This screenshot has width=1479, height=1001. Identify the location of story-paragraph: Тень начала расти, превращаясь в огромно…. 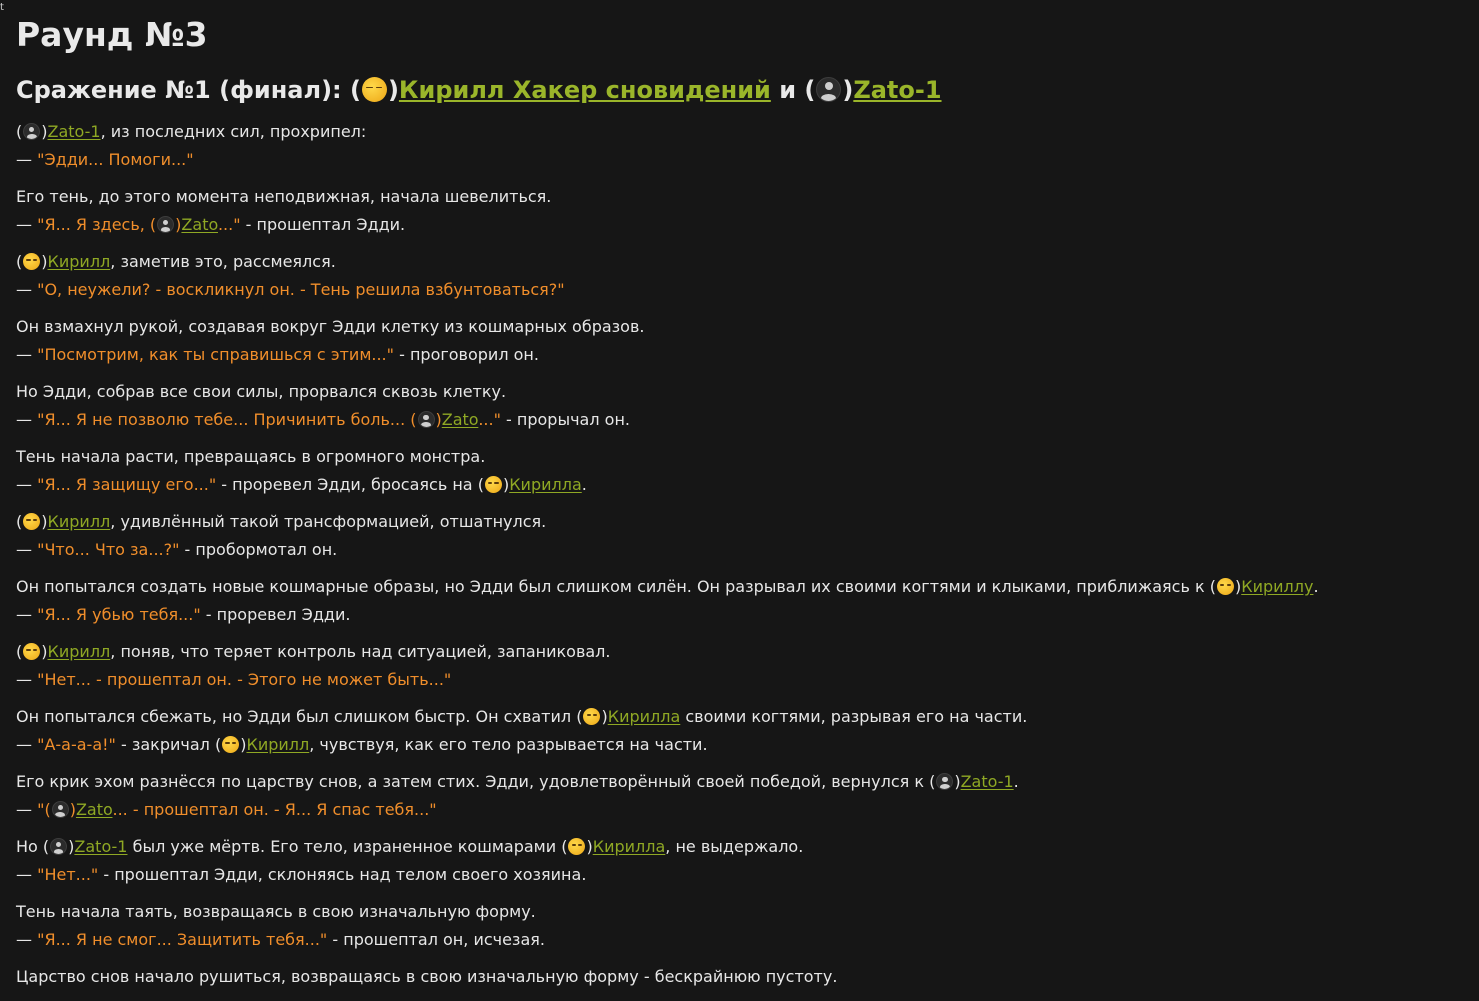
(743, 471).